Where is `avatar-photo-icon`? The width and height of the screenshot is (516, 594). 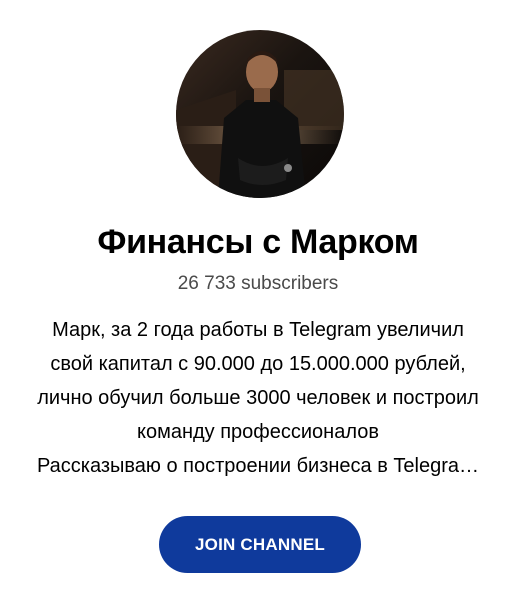
avatar-photo-icon is located at coordinates (260, 114).